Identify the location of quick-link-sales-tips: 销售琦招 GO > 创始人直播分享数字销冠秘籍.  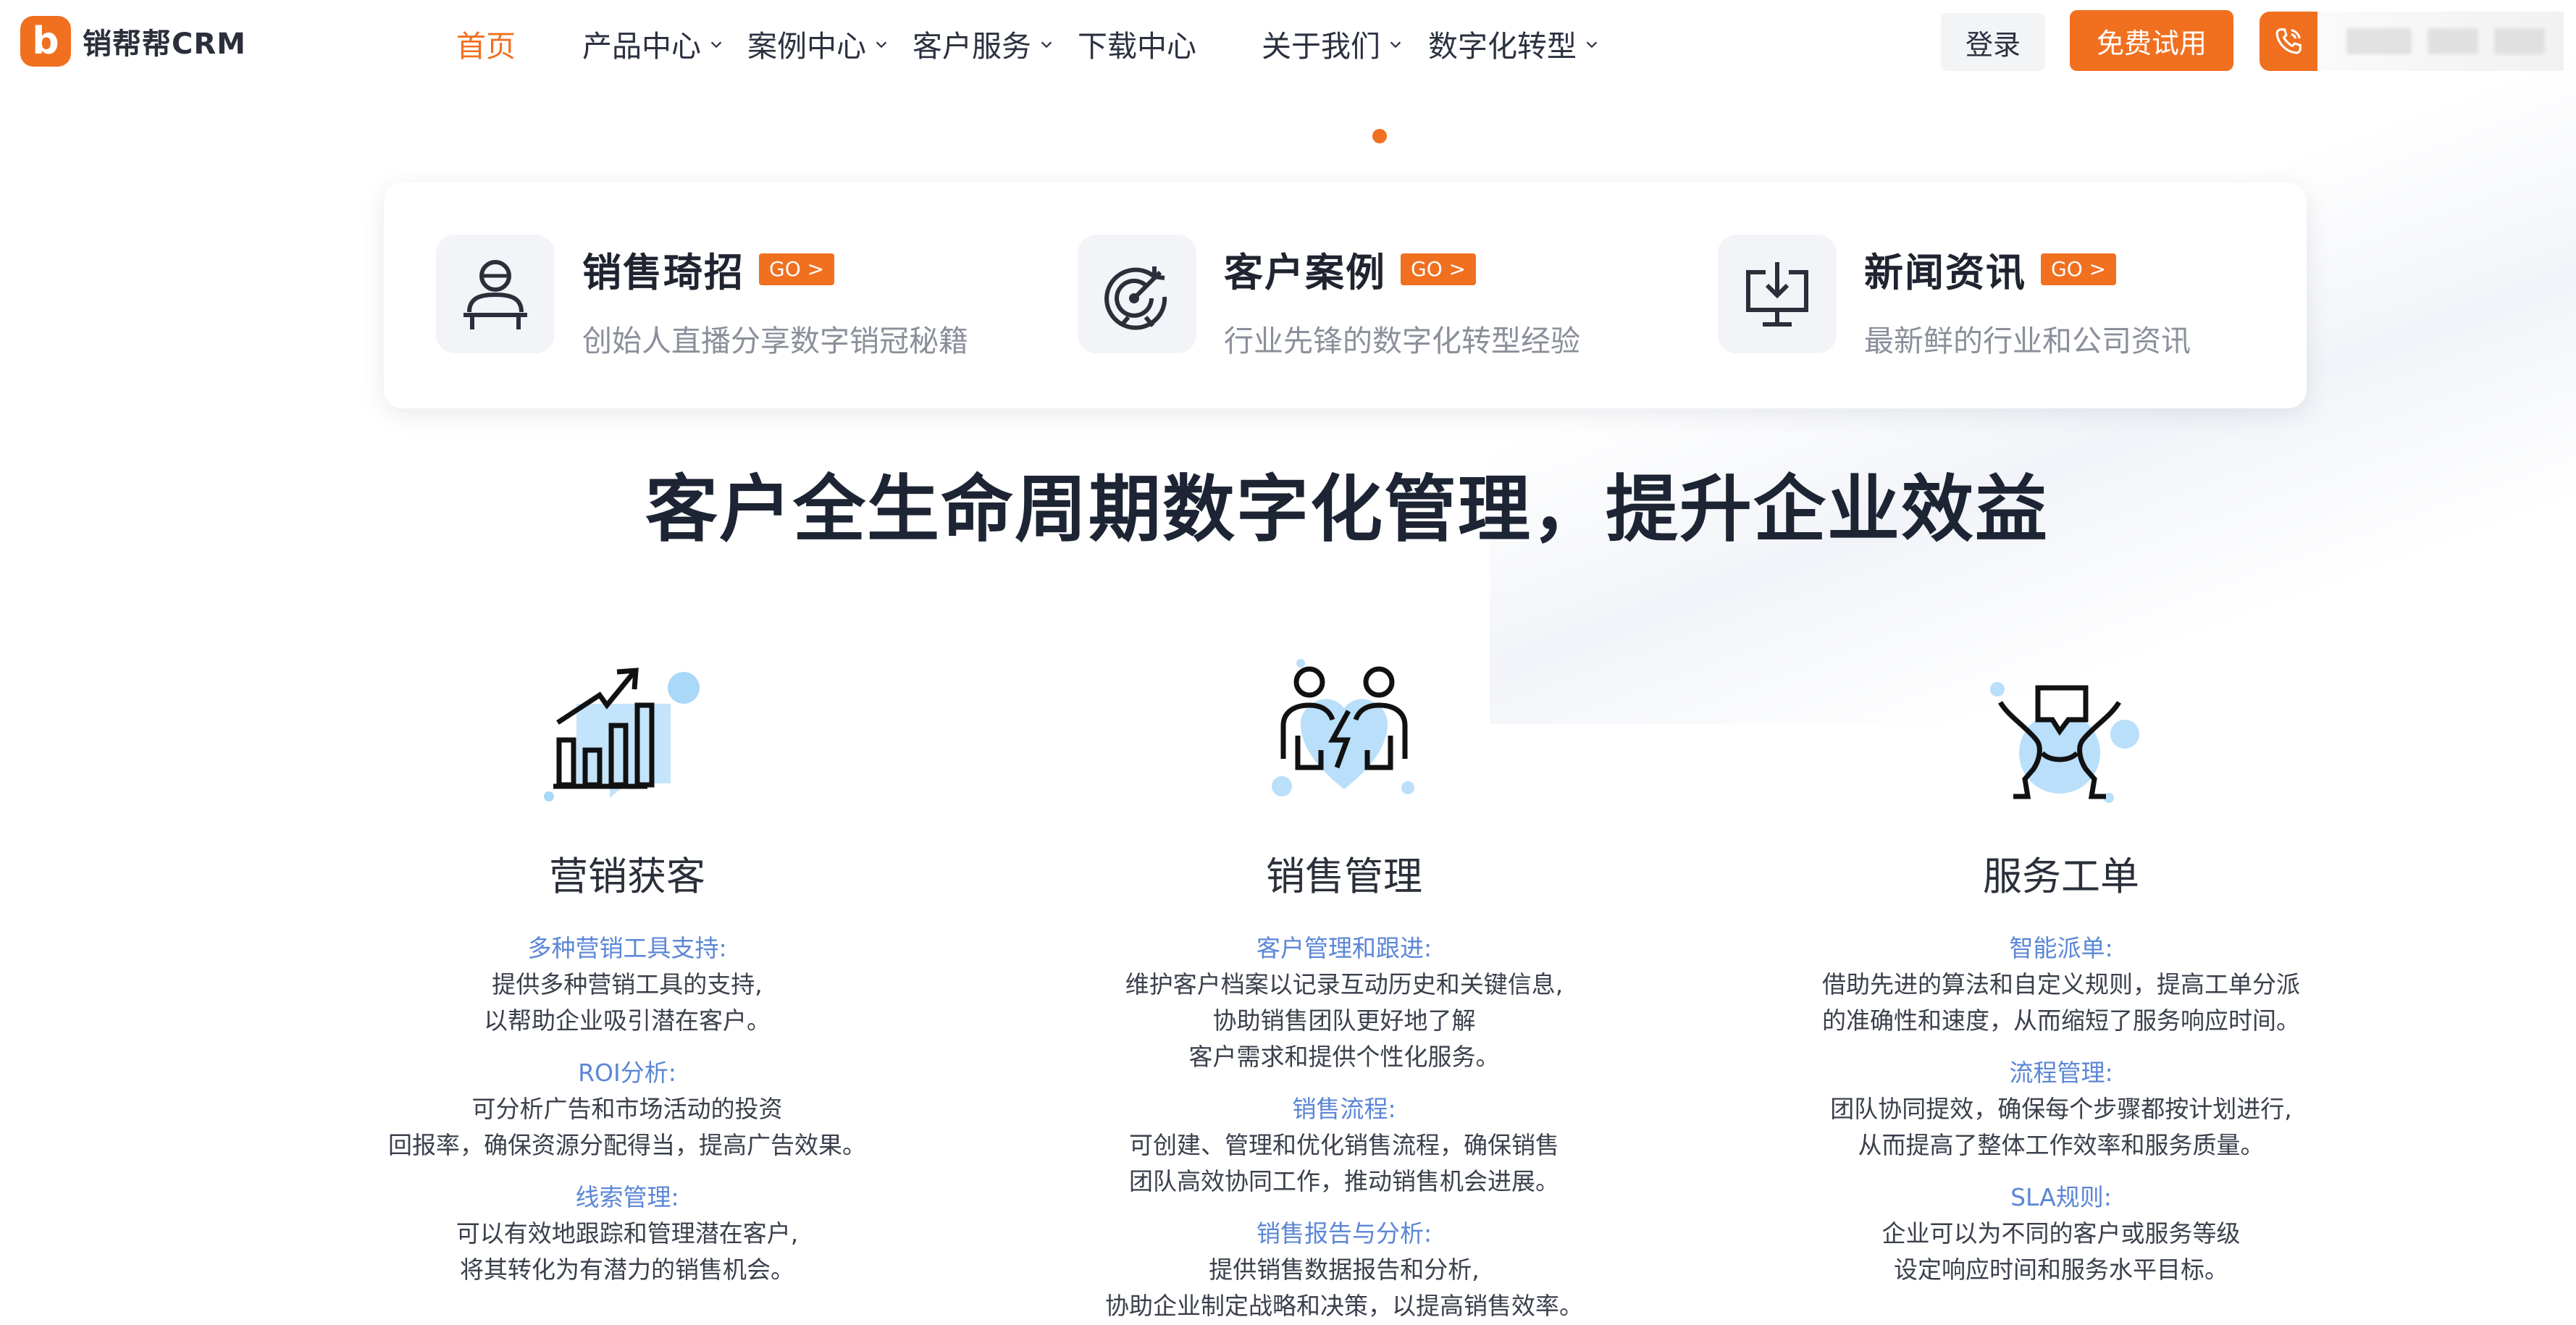
(702, 297).